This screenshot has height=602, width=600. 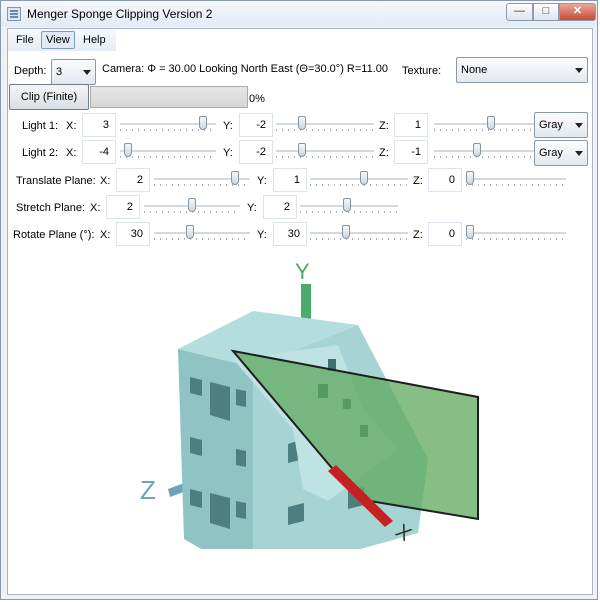 What do you see at coordinates (94, 40) in the screenshot?
I see `menu-help: Help` at bounding box center [94, 40].